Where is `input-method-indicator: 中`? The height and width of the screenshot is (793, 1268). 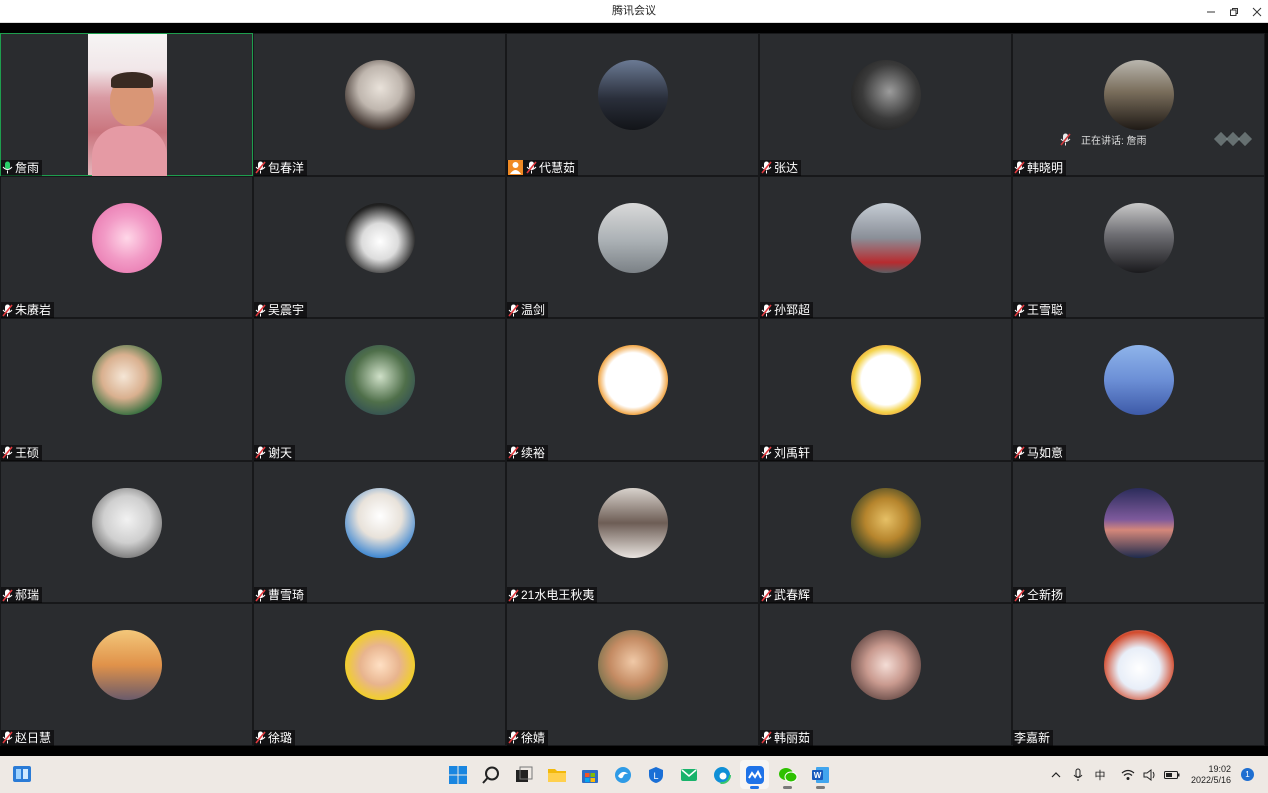 input-method-indicator: 中 is located at coordinates (1100, 775).